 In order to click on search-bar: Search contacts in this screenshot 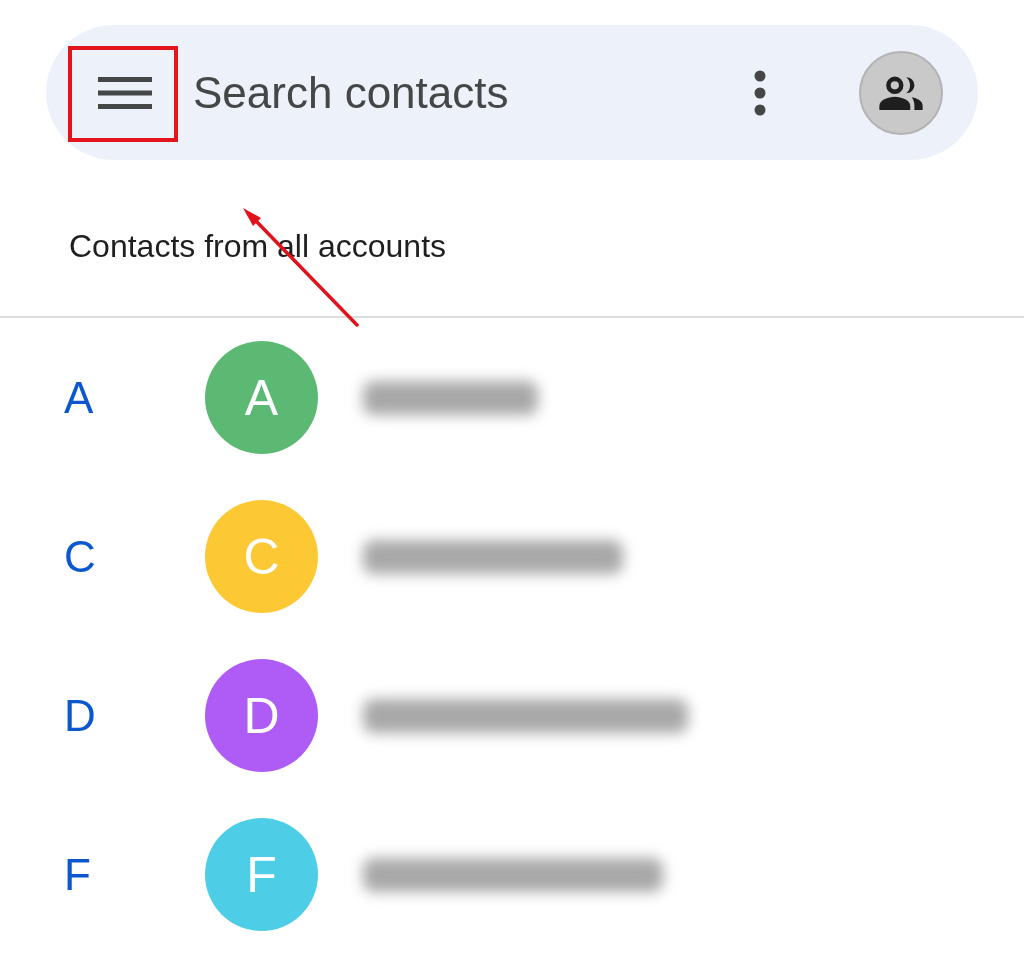, I will do `click(512, 92)`.